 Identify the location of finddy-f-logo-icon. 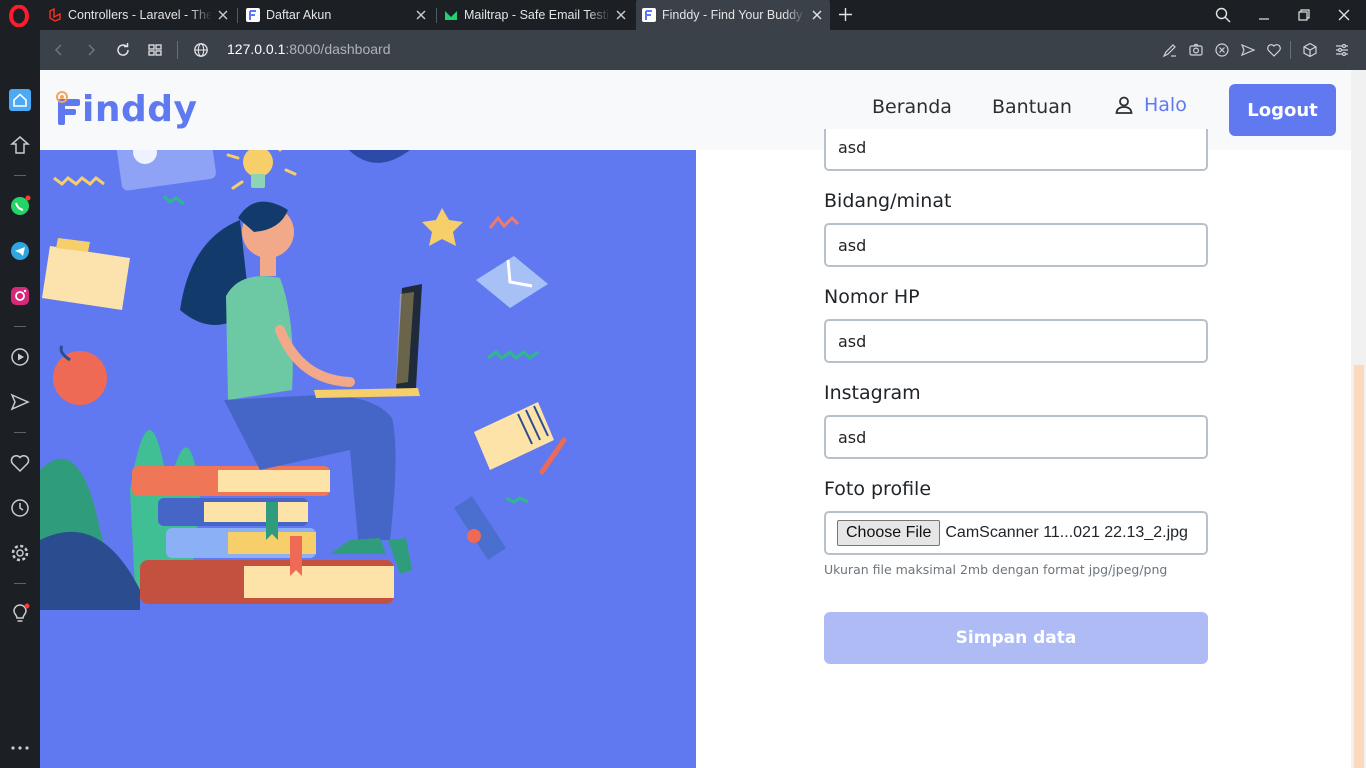
(68, 108).